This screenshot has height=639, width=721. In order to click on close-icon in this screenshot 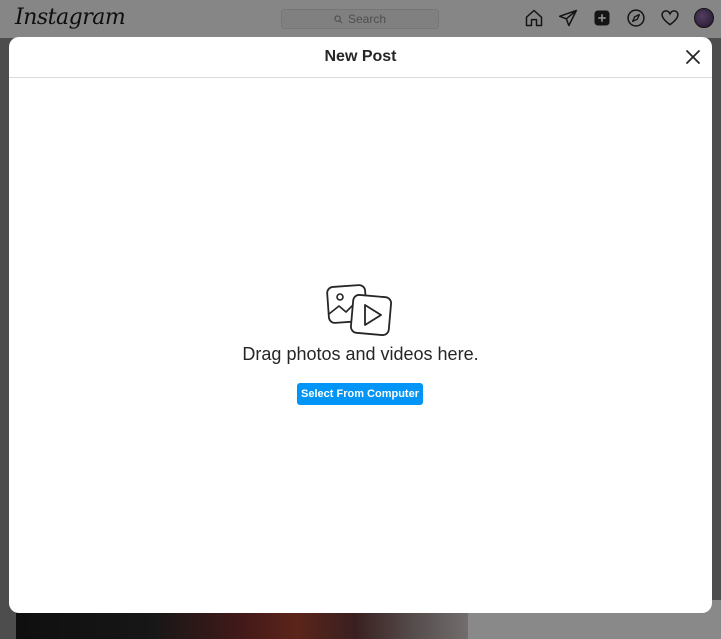, I will do `click(693, 57)`.